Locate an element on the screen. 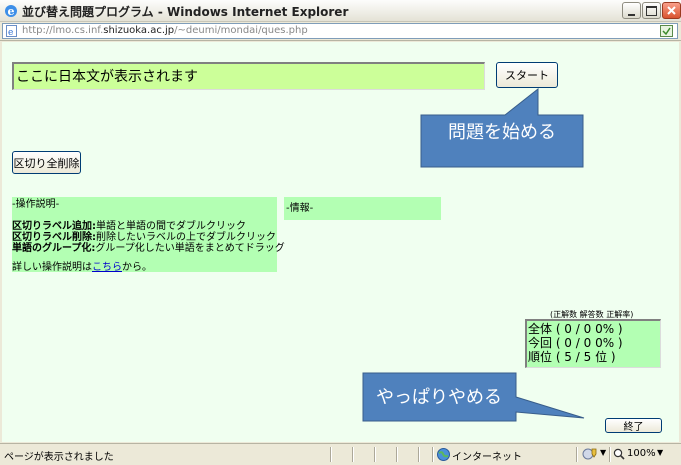 The image size is (681, 465). sentence-display: ここに日本文が表示されます is located at coordinates (248, 76).